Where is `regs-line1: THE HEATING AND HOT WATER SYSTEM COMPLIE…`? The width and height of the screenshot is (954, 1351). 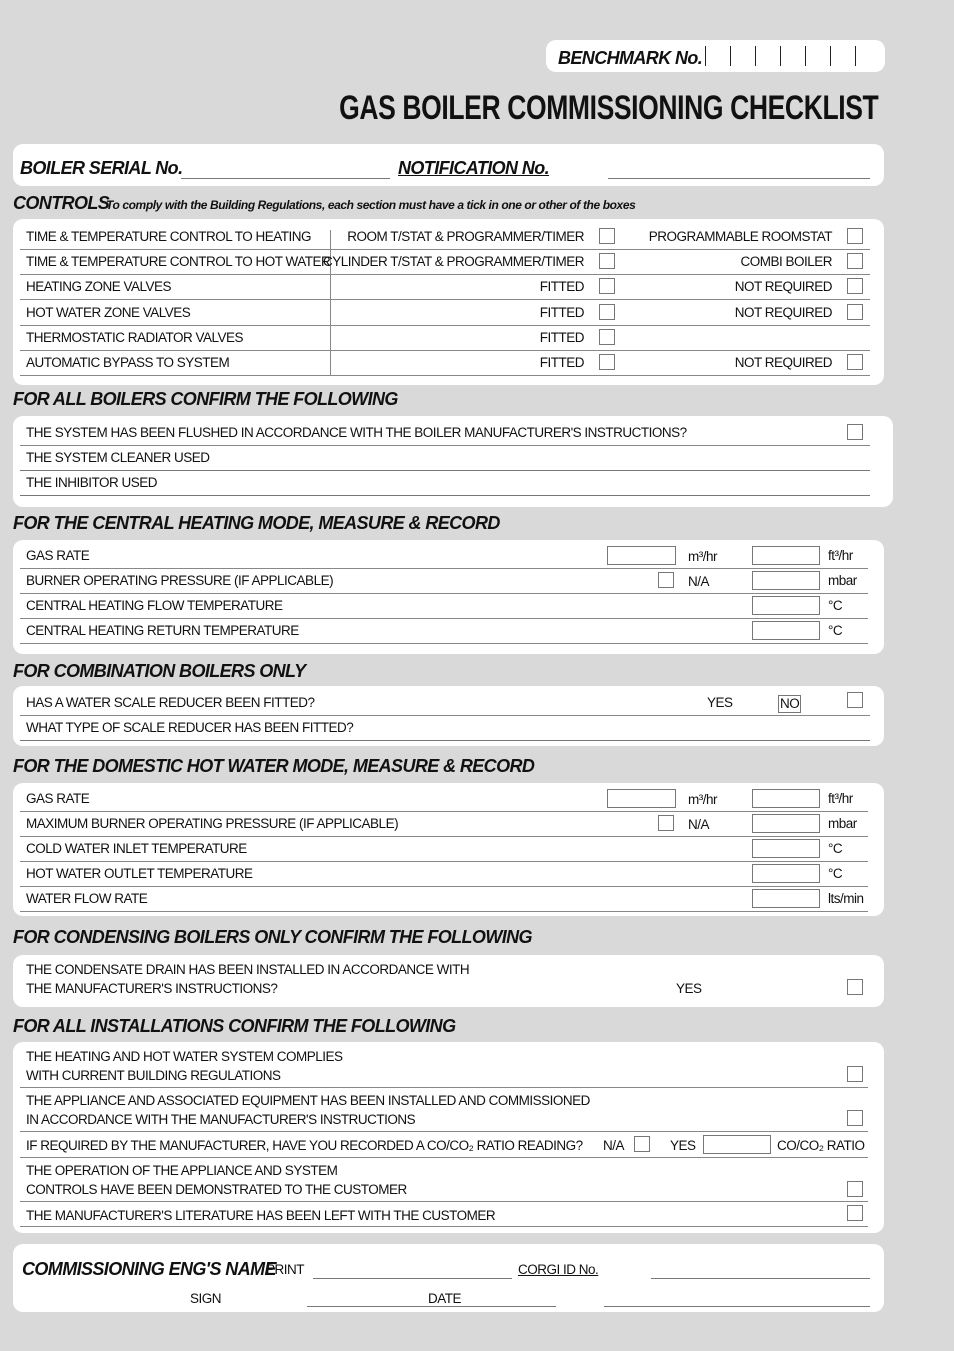
regs-line1: THE HEATING AND HOT WATER SYSTEM COMPLIE… is located at coordinates (184, 1056).